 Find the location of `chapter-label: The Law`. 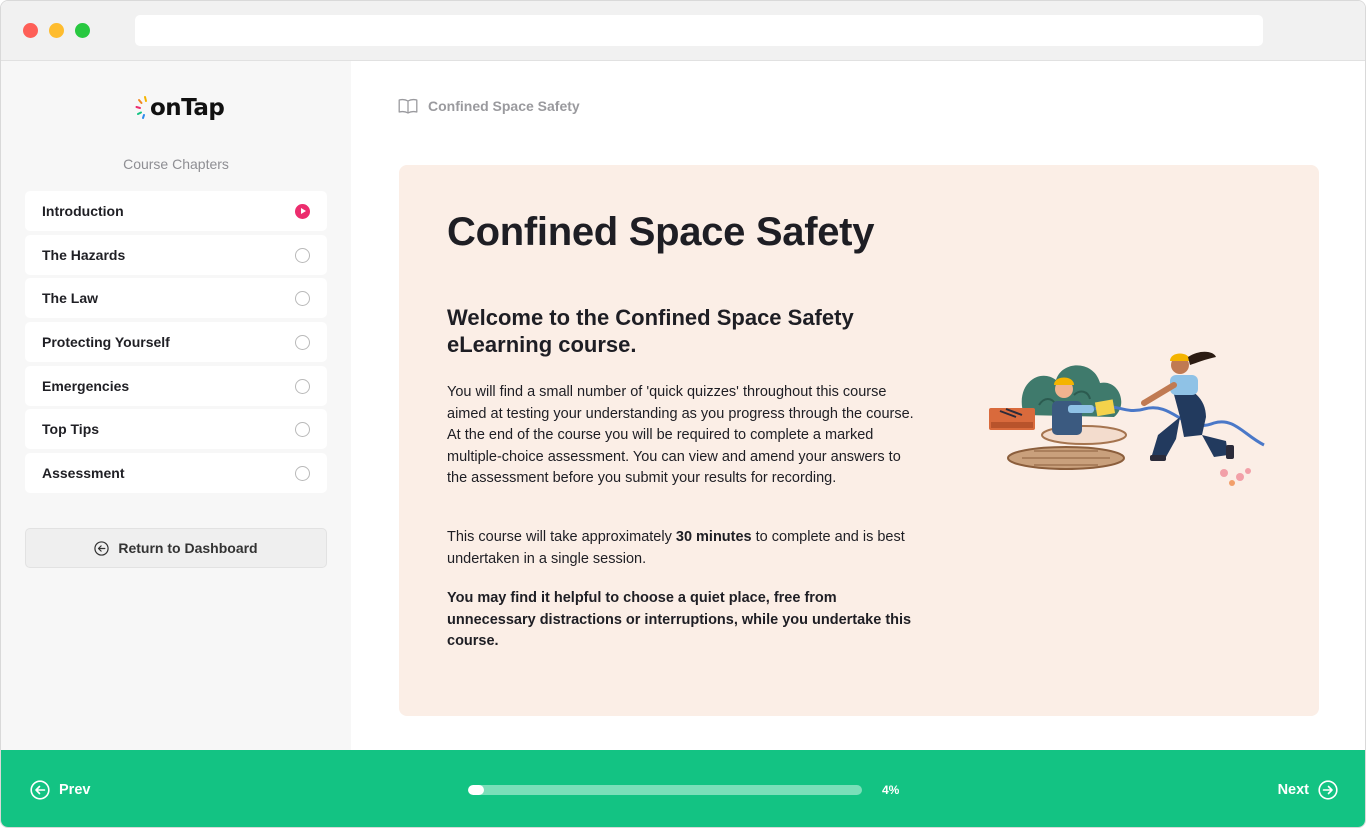

chapter-label: The Law is located at coordinates (70, 298).